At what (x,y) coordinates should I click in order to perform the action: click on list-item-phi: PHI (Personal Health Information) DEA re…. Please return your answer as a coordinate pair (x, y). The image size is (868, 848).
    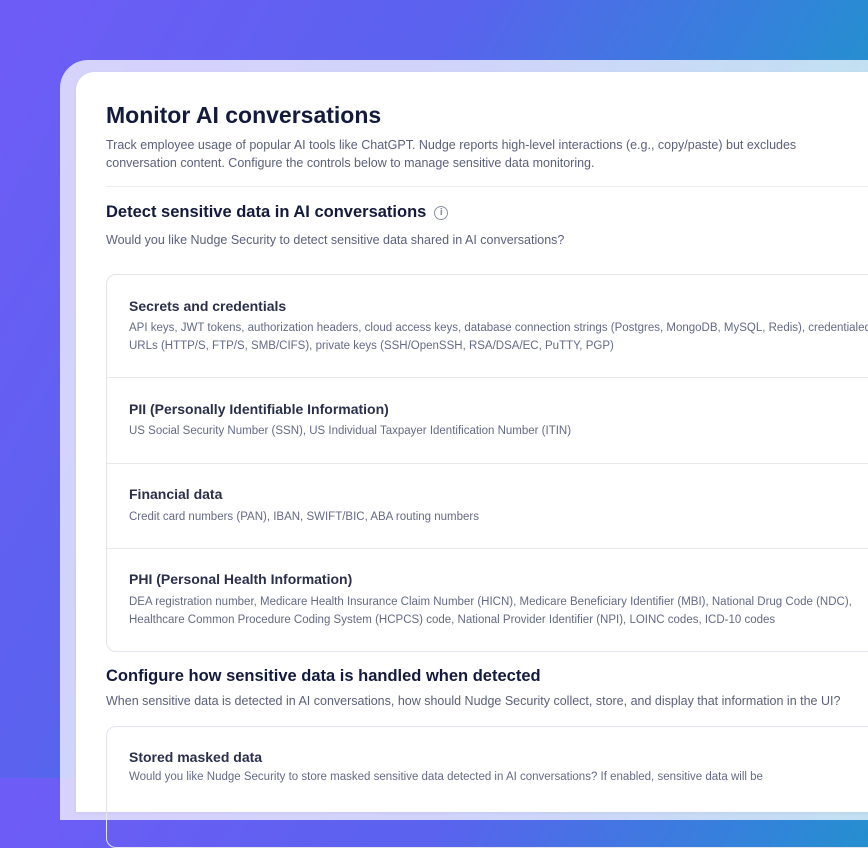
    Looking at the image, I should click on (487, 600).